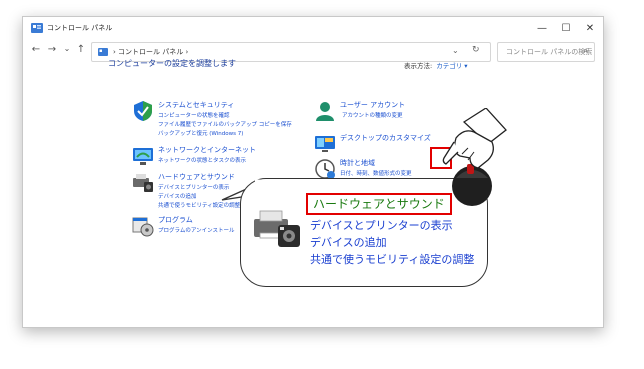  What do you see at coordinates (325, 111) in the screenshot?
I see `user-icon` at bounding box center [325, 111].